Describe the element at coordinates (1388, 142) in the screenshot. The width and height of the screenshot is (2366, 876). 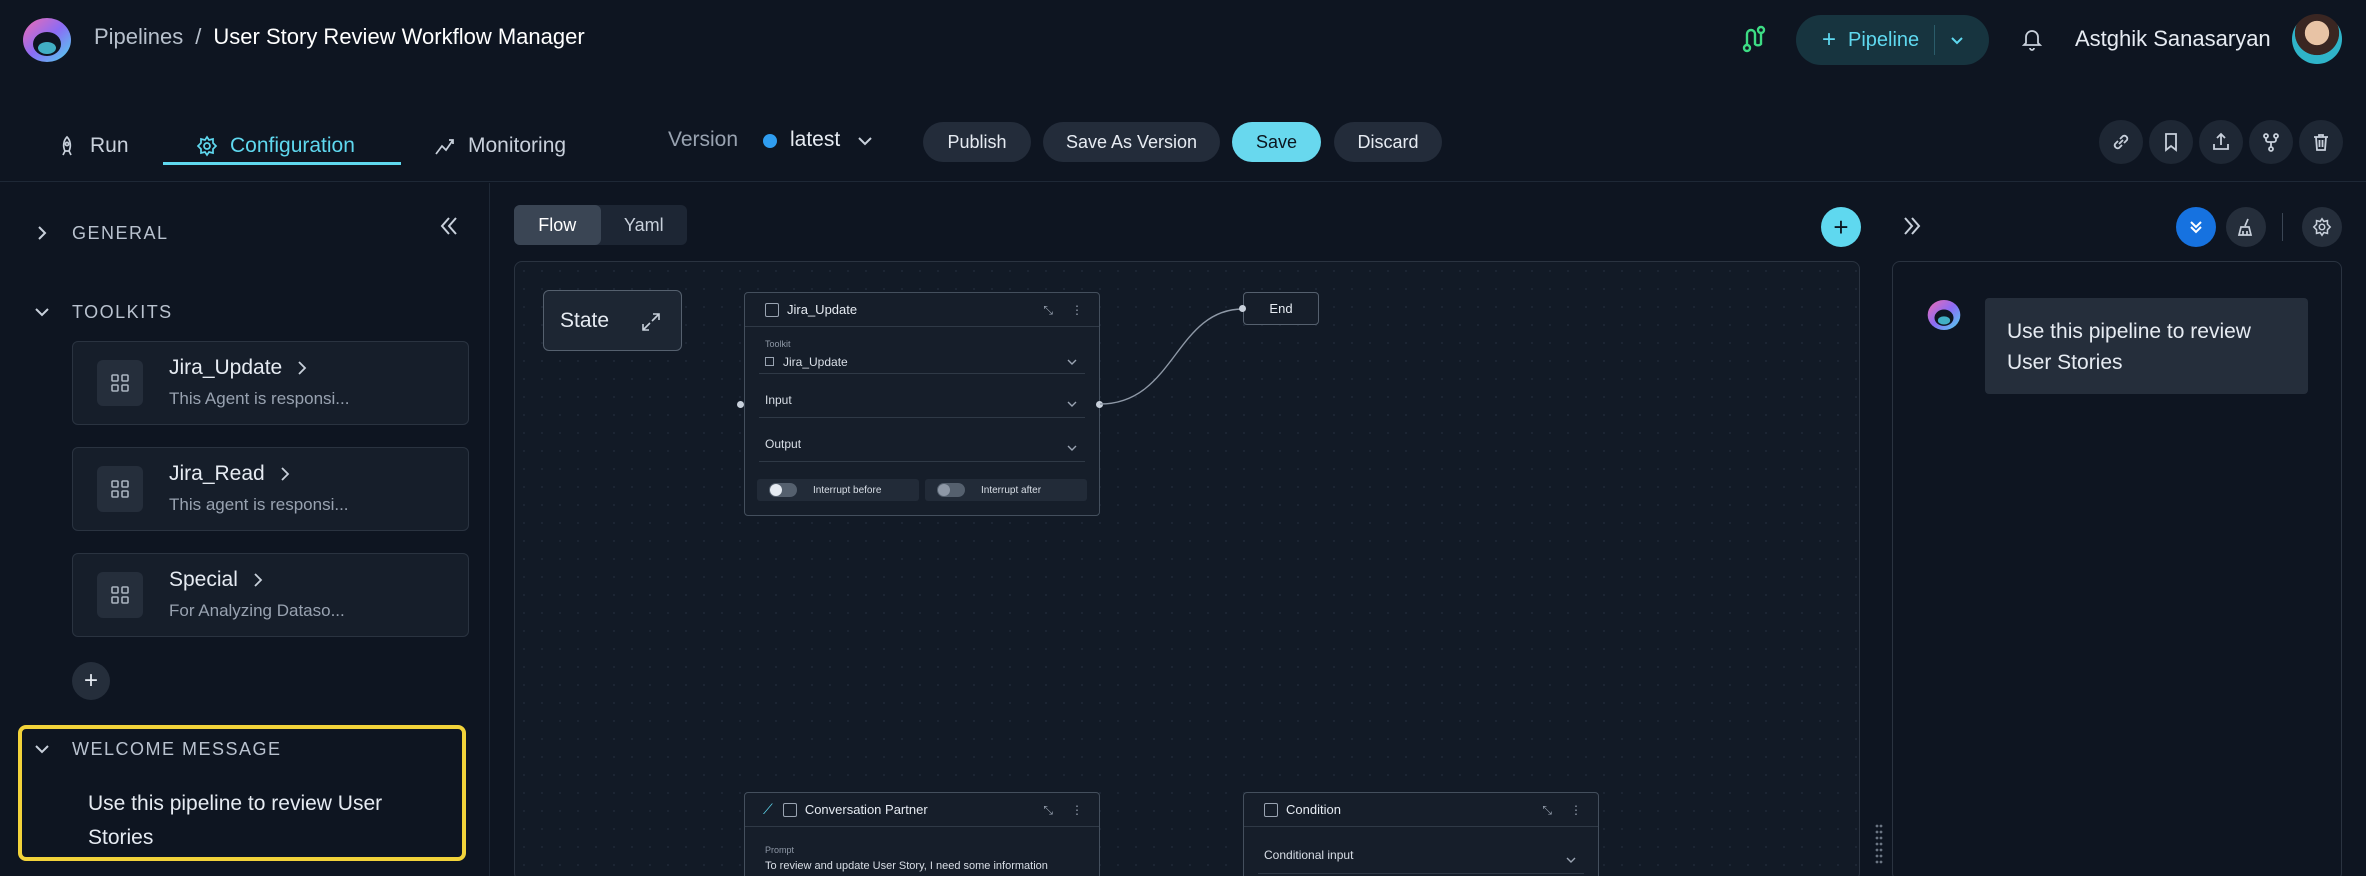
I see `discard-button: Discard` at that location.